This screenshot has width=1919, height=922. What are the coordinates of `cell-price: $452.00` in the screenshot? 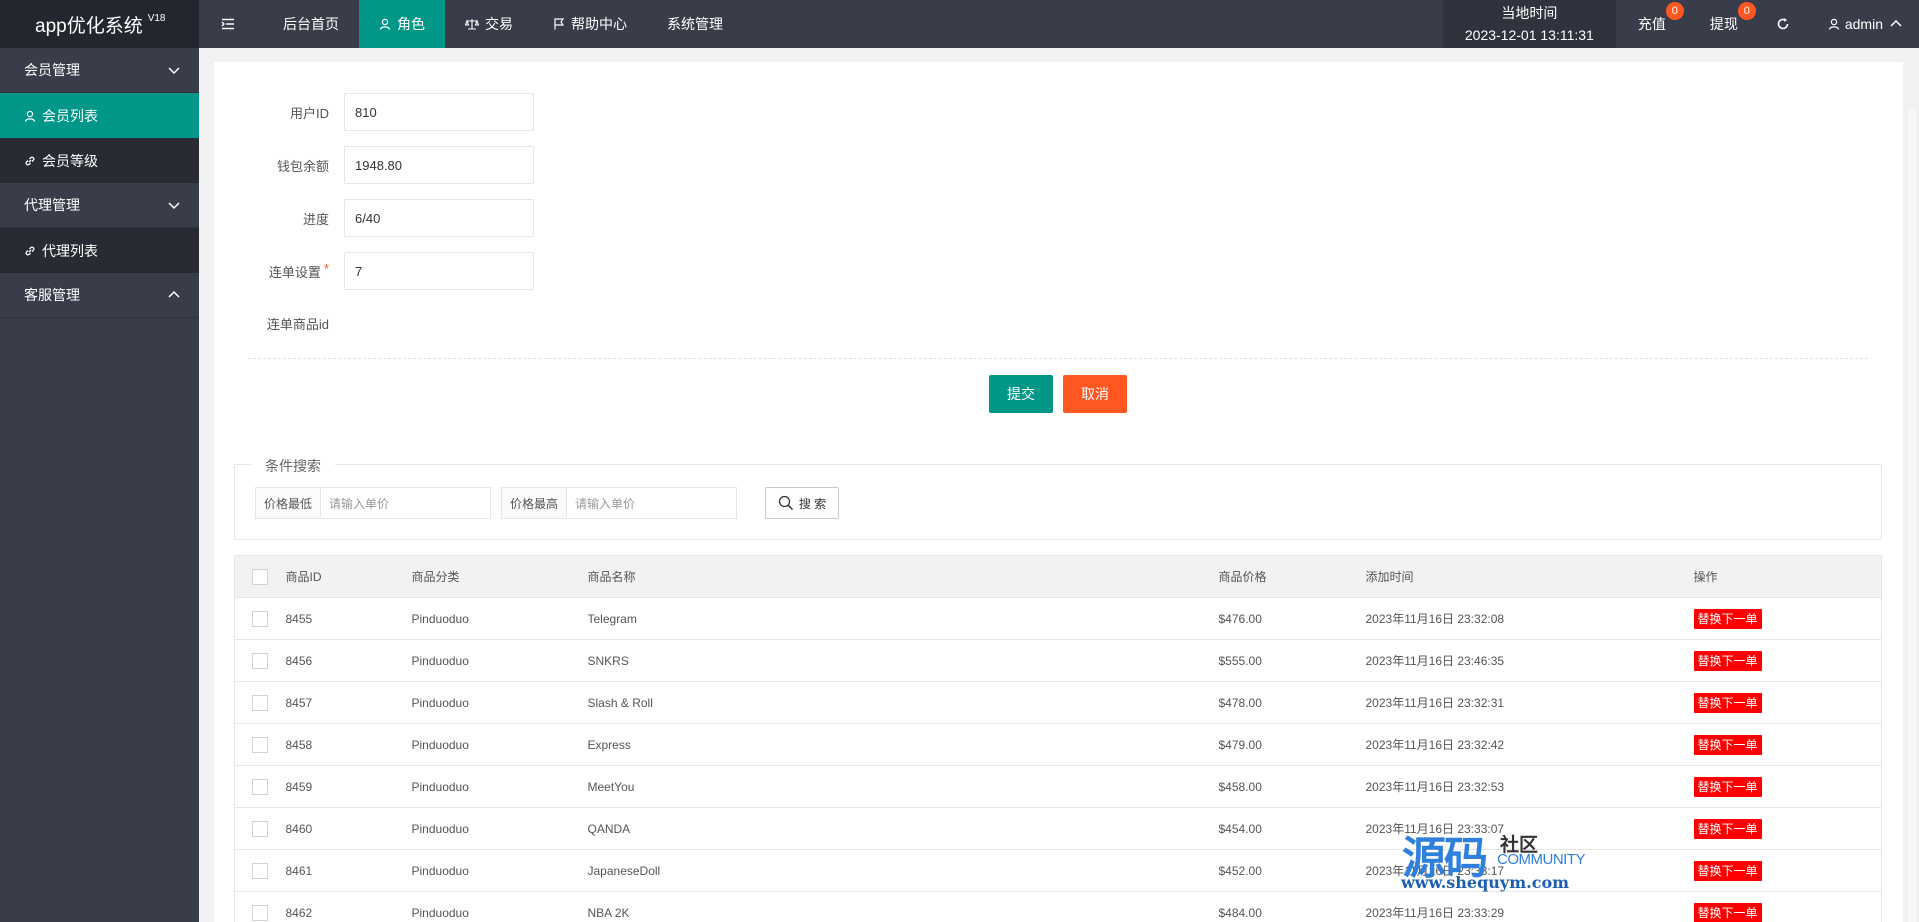 It's located at (1292, 870).